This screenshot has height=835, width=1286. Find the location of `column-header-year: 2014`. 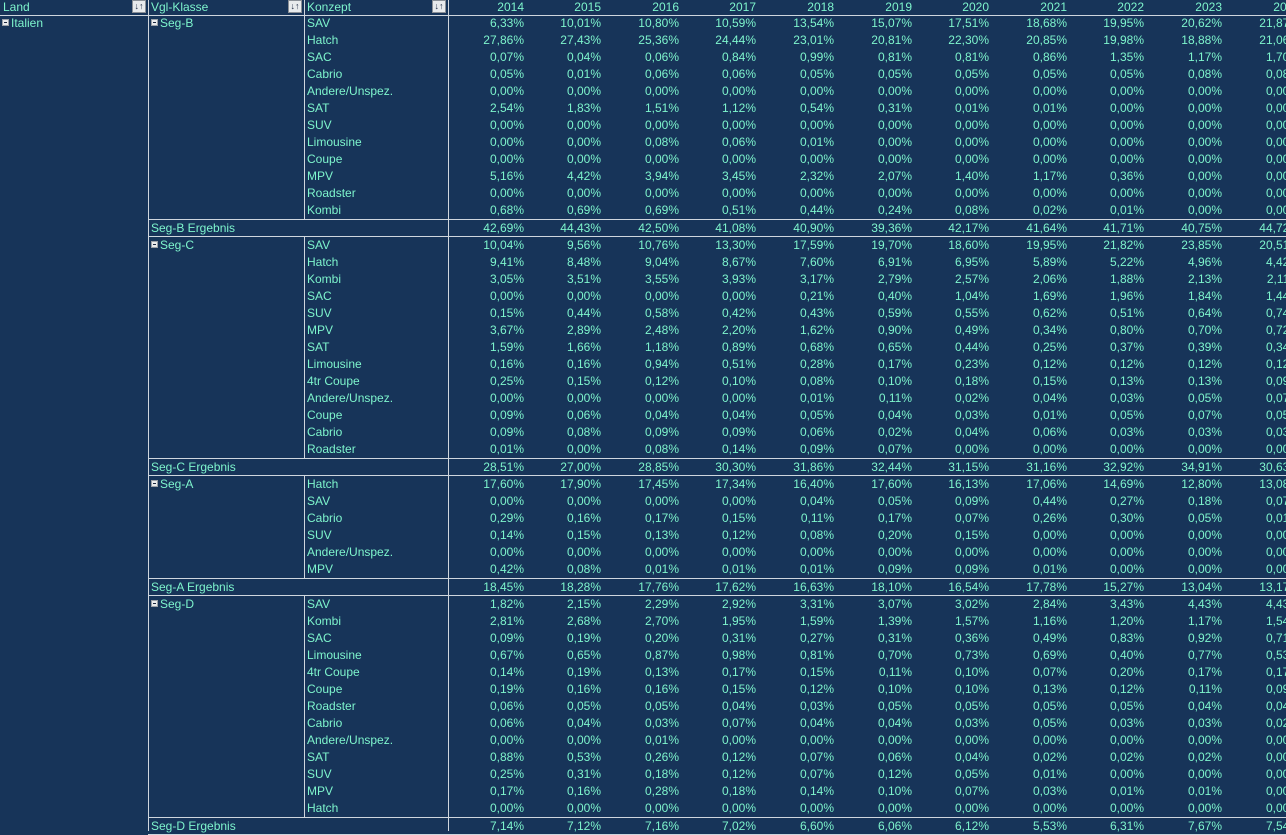

column-header-year: 2014 is located at coordinates (487, 7).